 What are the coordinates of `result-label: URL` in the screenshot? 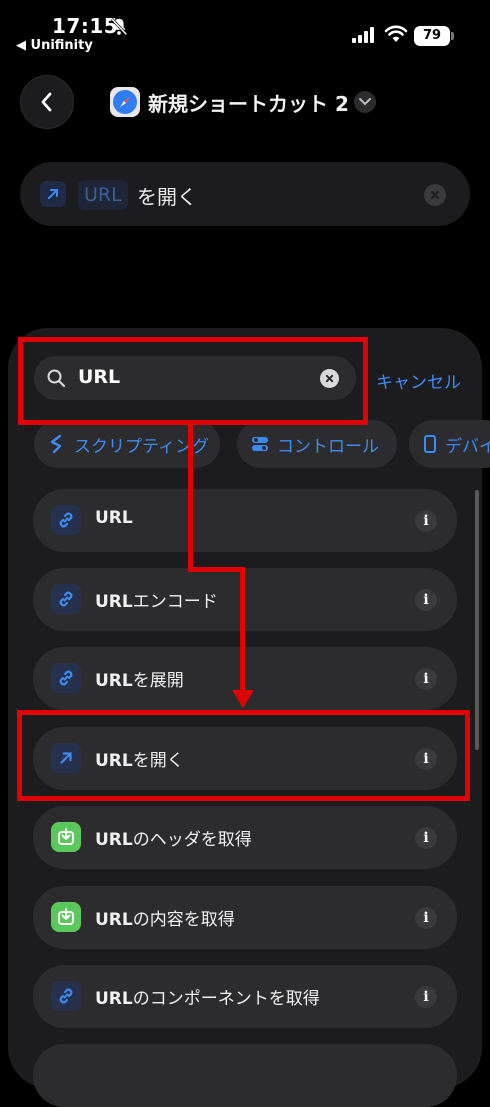 It's located at (114, 518).